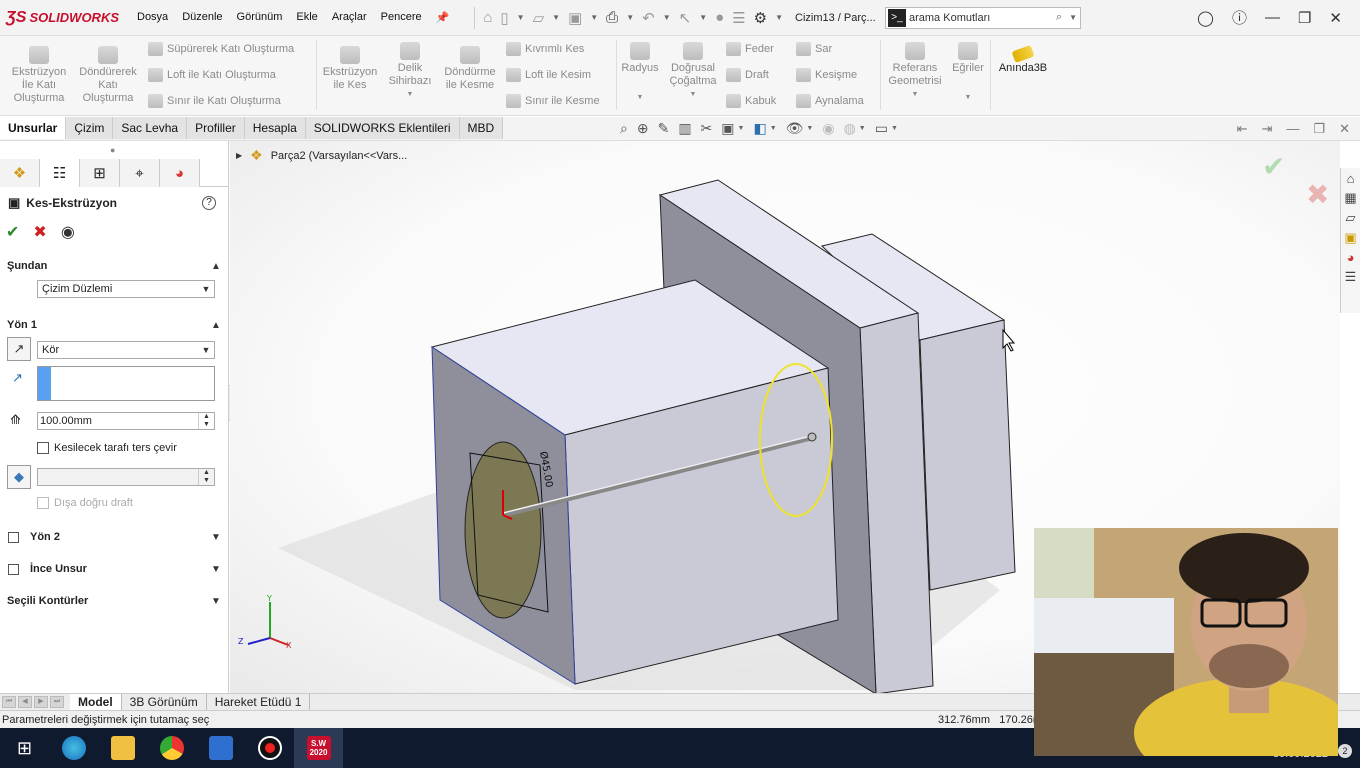  What do you see at coordinates (216, 128) in the screenshot?
I see `tab-profiles: Profiller` at bounding box center [216, 128].